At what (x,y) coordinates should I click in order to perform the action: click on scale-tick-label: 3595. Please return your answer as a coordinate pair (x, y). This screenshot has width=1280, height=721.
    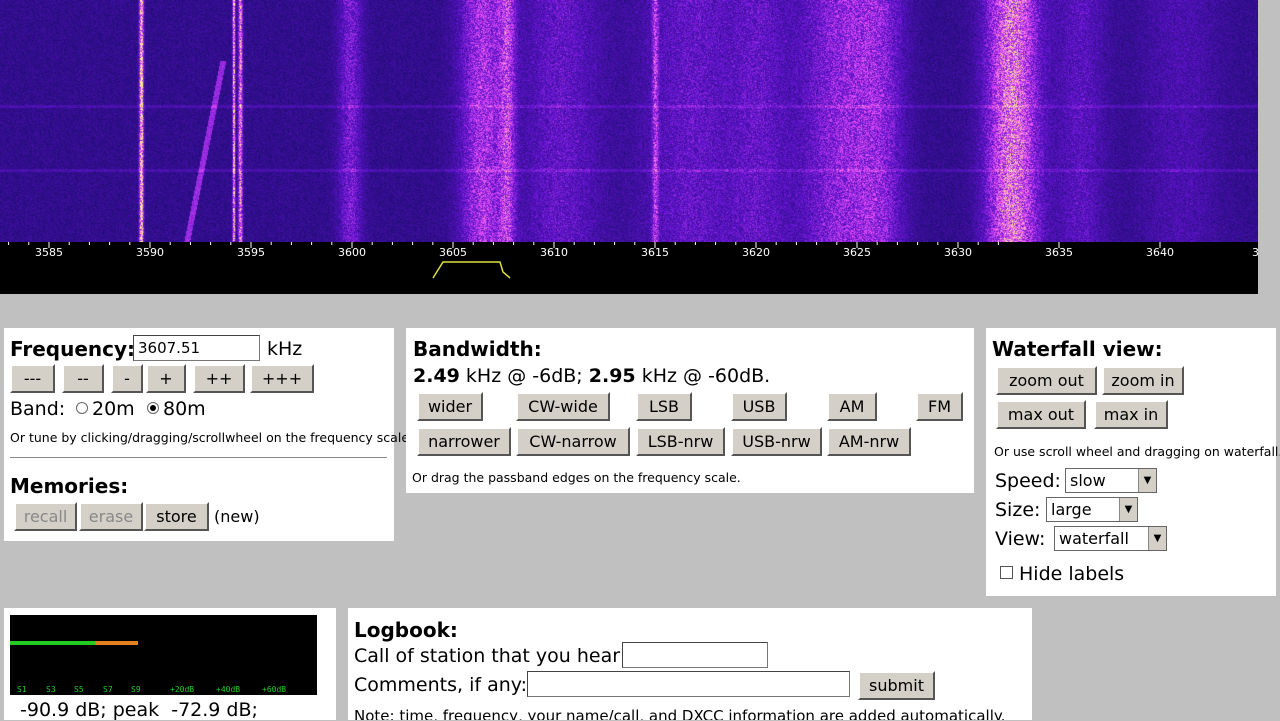
    Looking at the image, I should click on (251, 252).